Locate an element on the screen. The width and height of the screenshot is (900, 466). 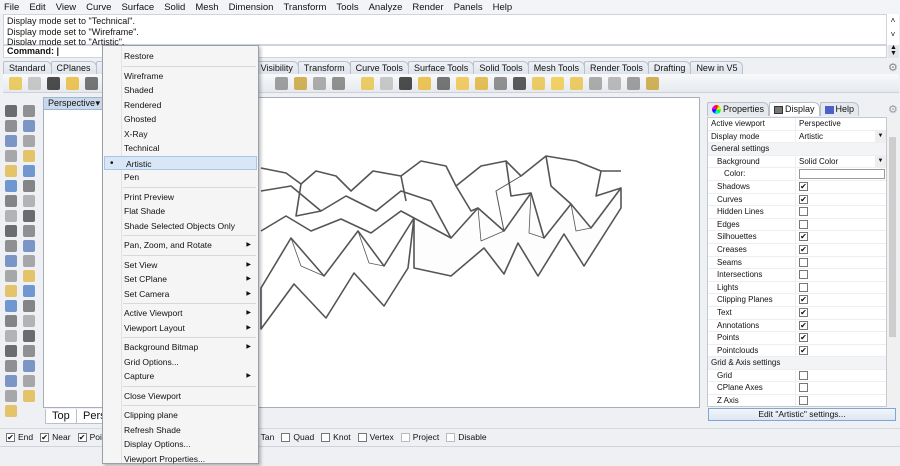
osnap-near: ✔Near is located at coordinates (55, 437).